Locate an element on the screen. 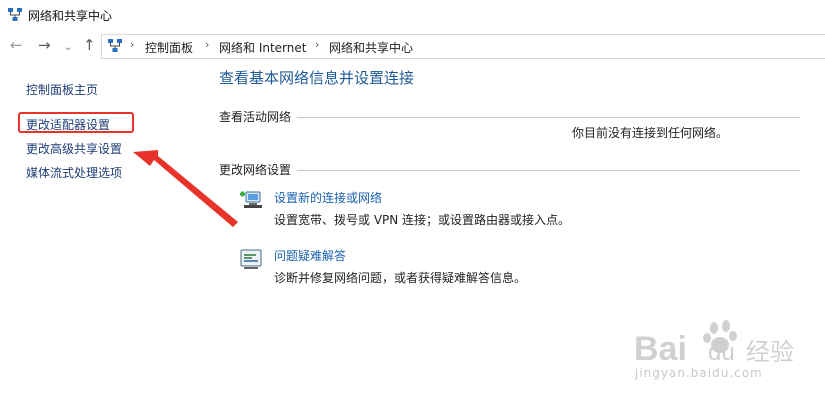 The image size is (825, 407). svg-text: 经验 is located at coordinates (770, 352).